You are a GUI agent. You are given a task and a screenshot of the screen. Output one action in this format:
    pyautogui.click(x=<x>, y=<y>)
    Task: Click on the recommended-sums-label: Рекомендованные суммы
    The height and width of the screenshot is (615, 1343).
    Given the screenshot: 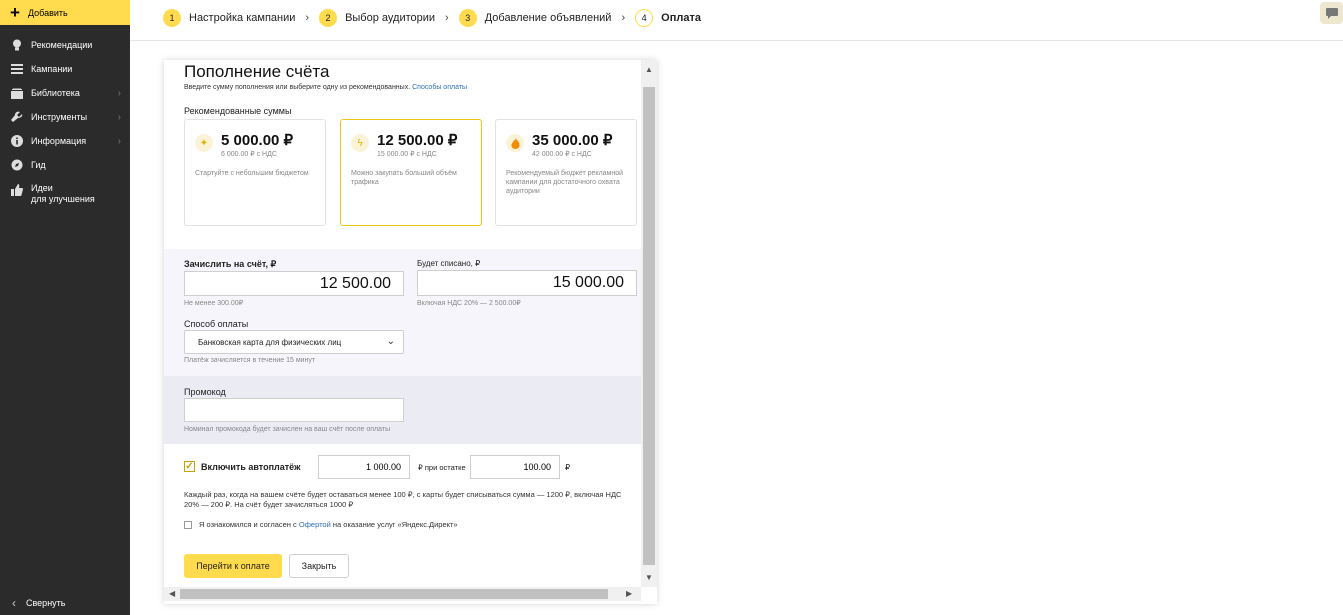 What is the action you would take?
    pyautogui.click(x=238, y=111)
    